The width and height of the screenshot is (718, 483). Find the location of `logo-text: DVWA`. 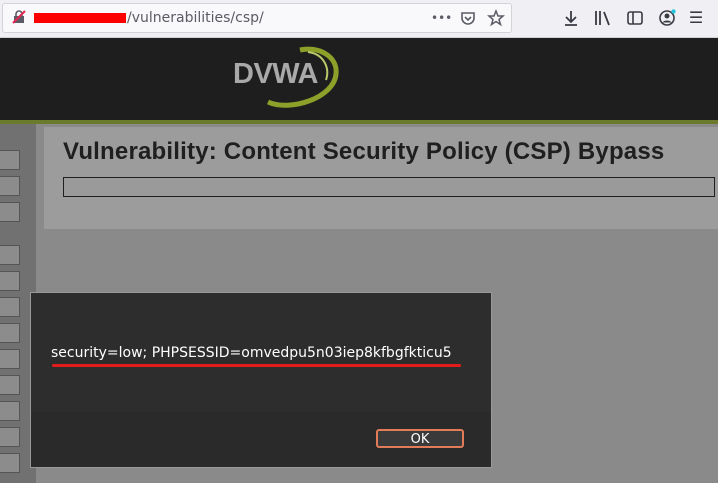

logo-text: DVWA is located at coordinates (276, 74).